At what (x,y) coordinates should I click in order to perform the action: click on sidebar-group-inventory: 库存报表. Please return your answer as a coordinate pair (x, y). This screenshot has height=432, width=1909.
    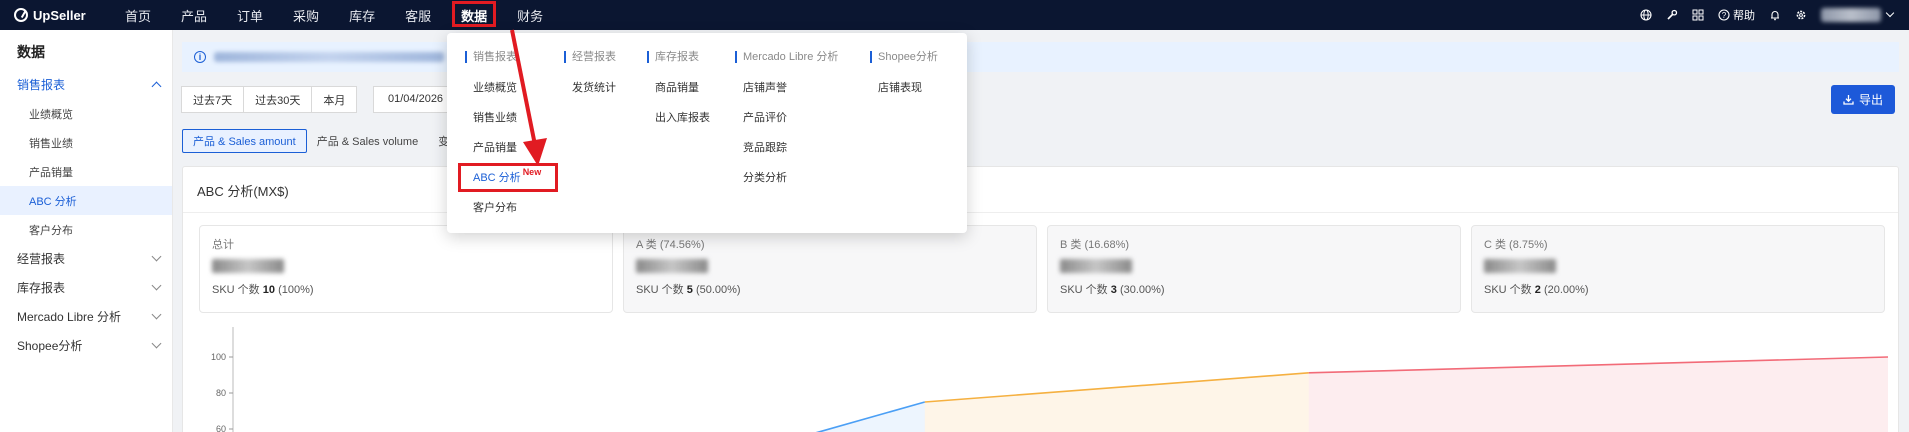
    Looking at the image, I should click on (86, 287).